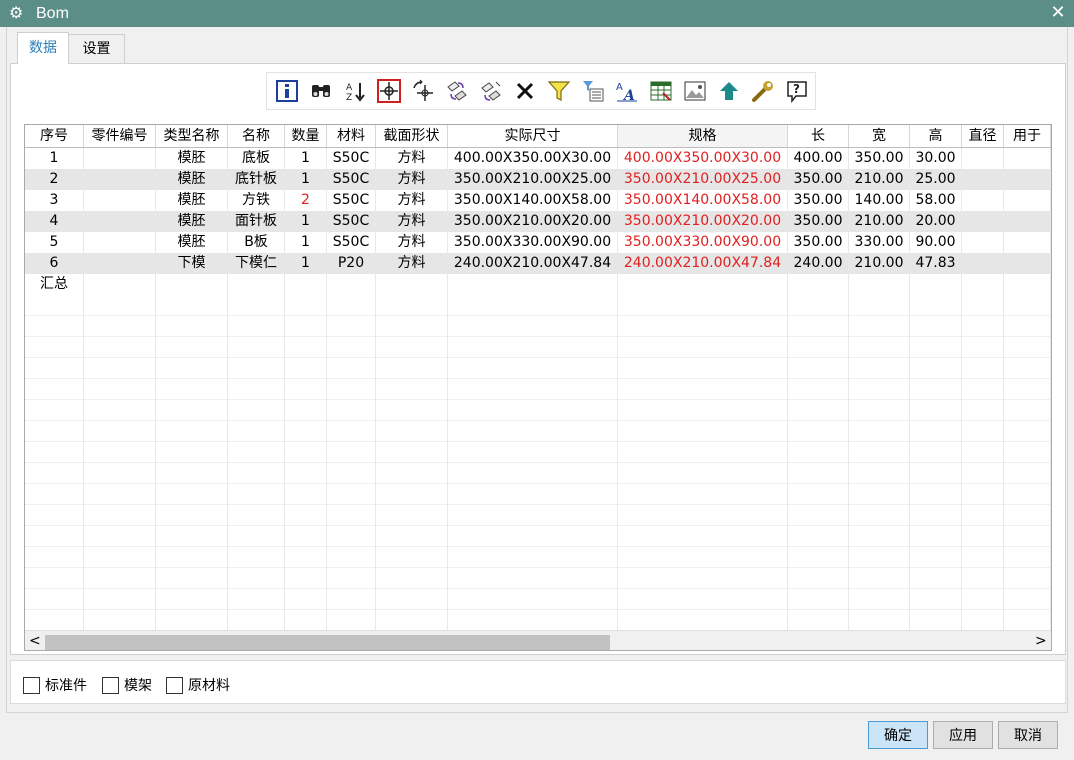  I want to click on name-cell: 方铁, so click(256, 200).